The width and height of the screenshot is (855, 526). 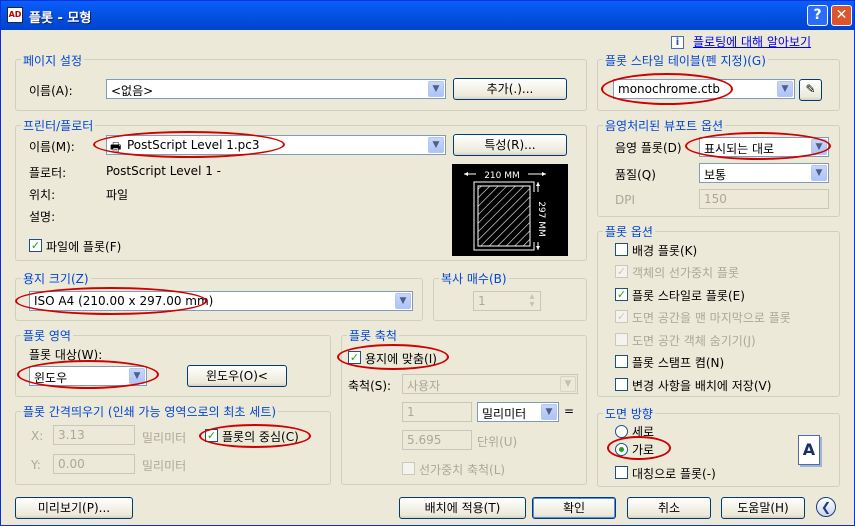 I want to click on printer-name-value: PostScript Level 1.pc3, so click(x=193, y=145).